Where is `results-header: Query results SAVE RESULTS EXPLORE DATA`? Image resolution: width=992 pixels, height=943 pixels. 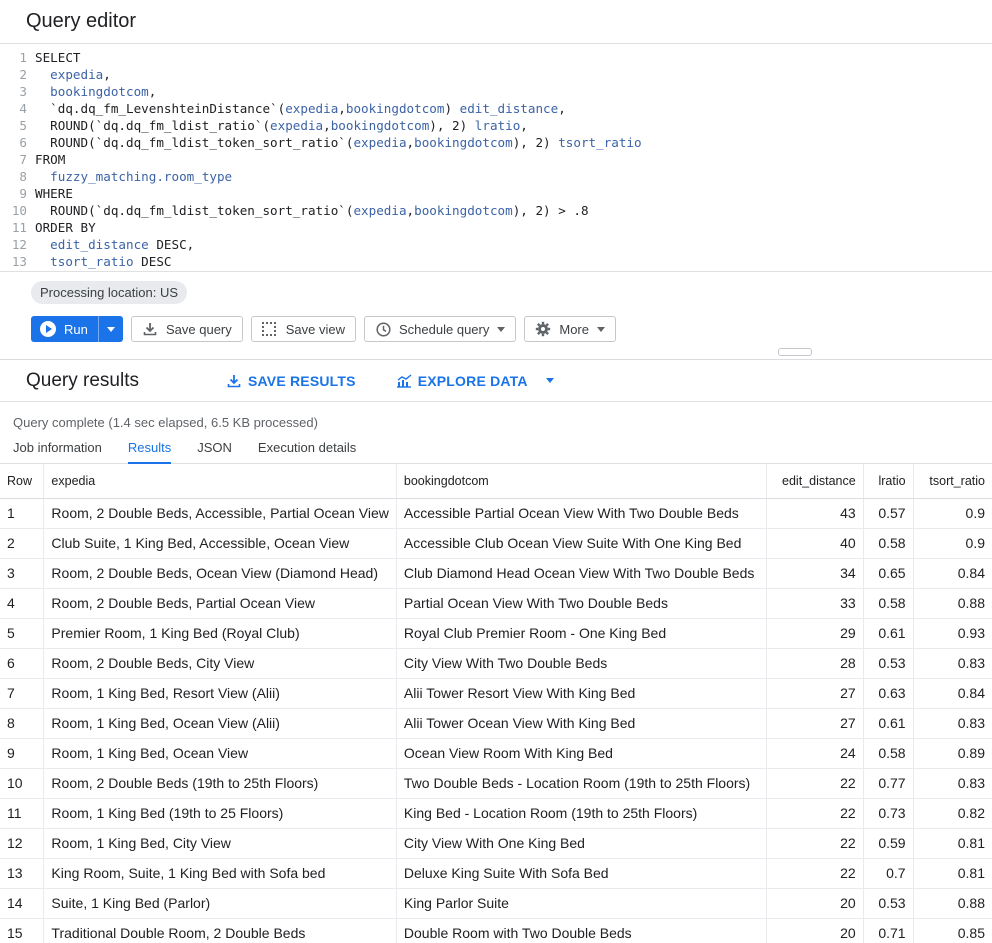 results-header: Query results SAVE RESULTS EXPLORE DATA is located at coordinates (496, 381).